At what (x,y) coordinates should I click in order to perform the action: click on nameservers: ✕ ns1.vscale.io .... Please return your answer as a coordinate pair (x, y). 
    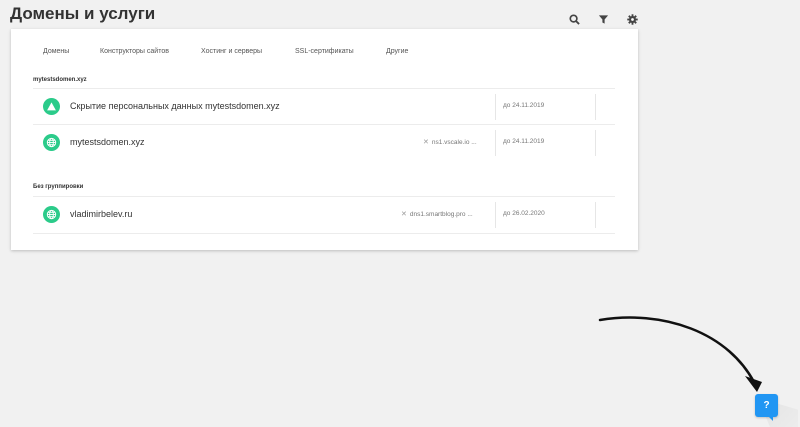
    Looking at the image, I should click on (450, 142).